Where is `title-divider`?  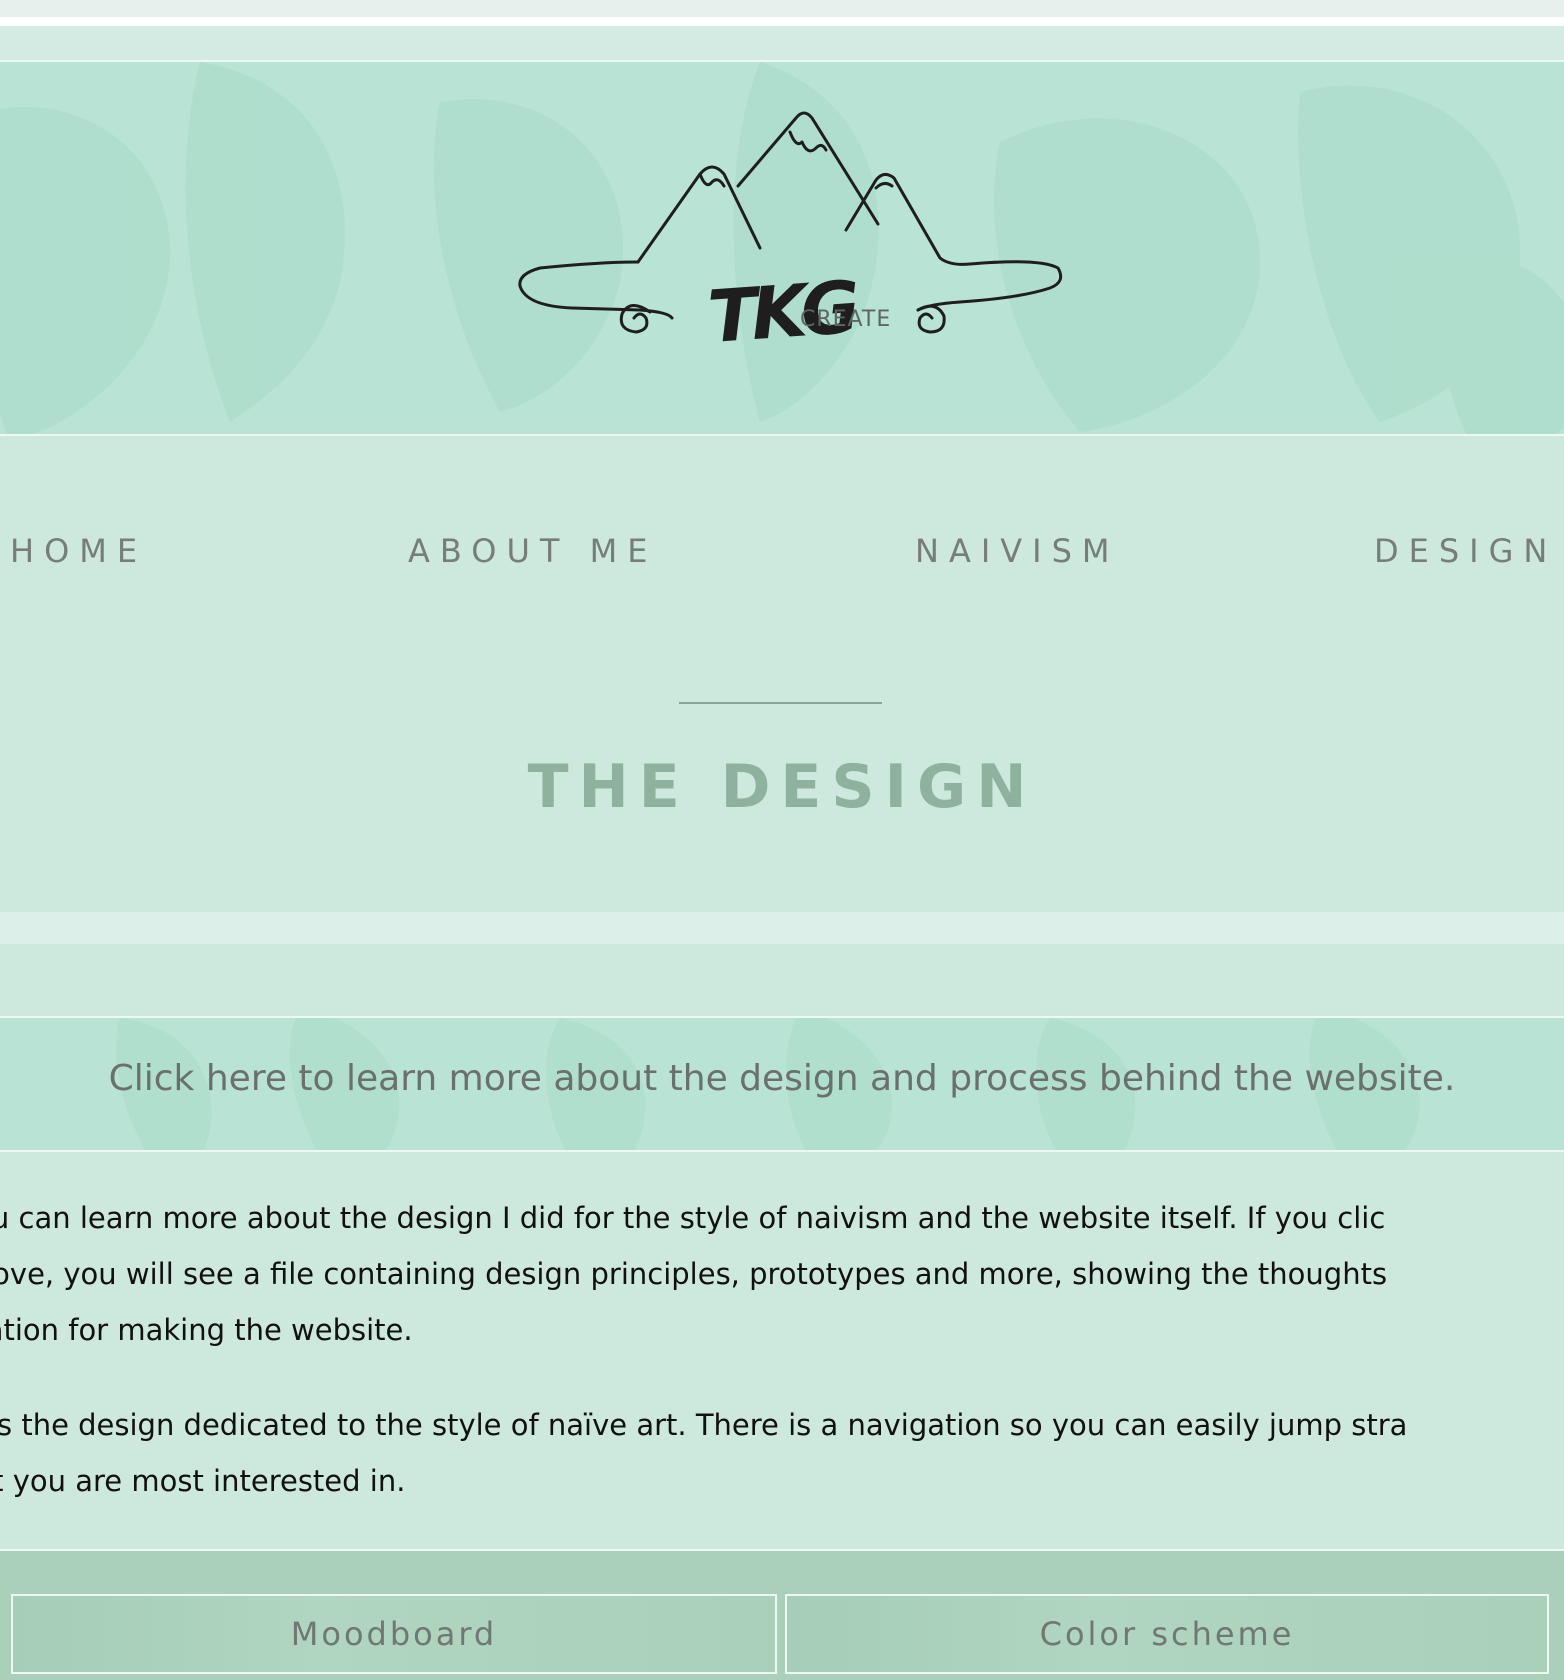 title-divider is located at coordinates (780, 703).